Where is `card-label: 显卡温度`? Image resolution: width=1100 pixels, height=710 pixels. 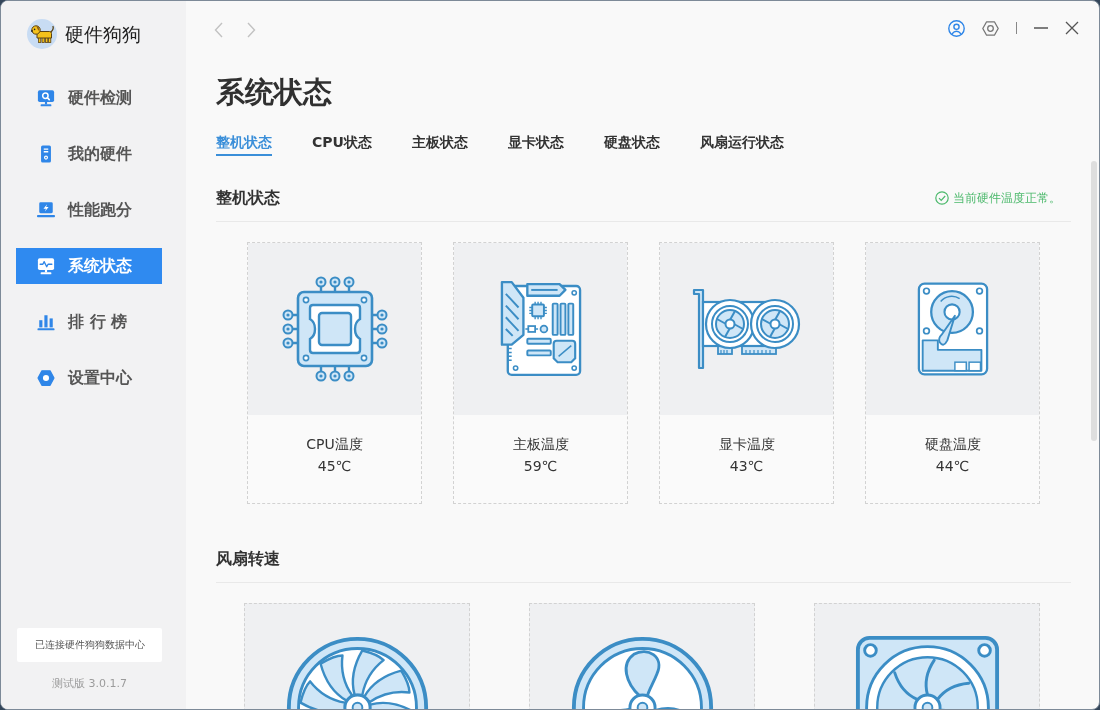
card-label: 显卡温度 is located at coordinates (746, 444).